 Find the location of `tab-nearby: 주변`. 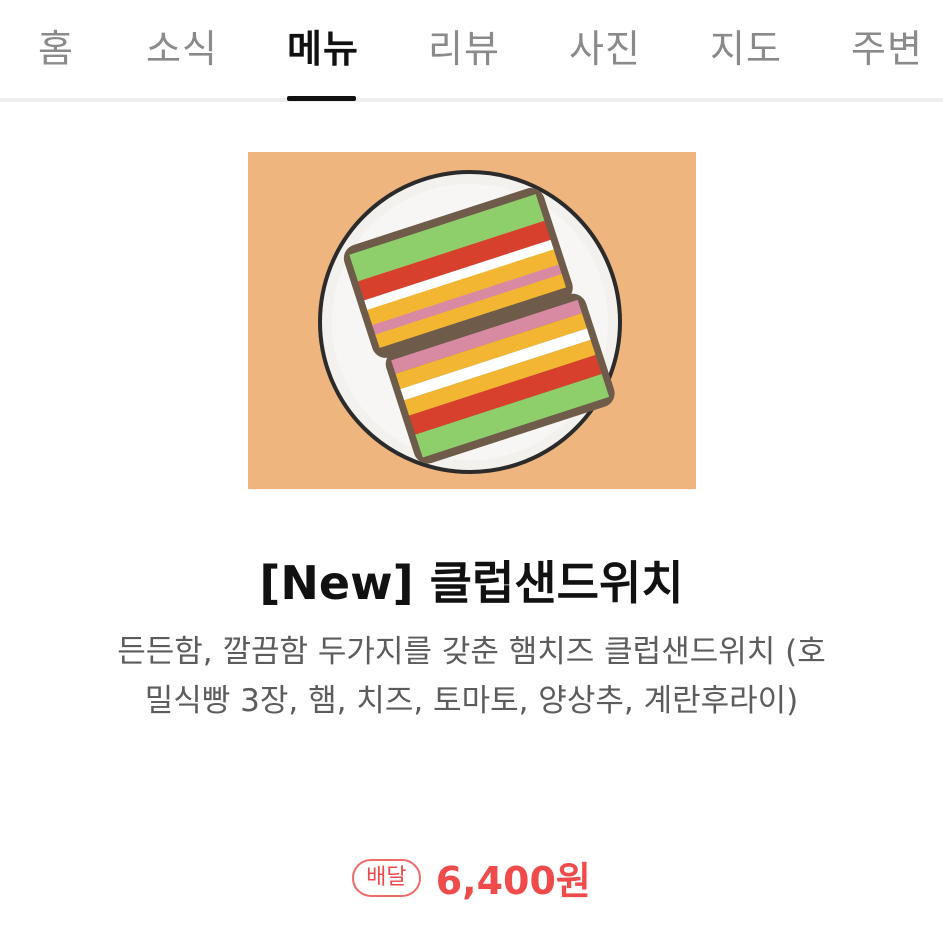

tab-nearby: 주변 is located at coordinates (887, 45).